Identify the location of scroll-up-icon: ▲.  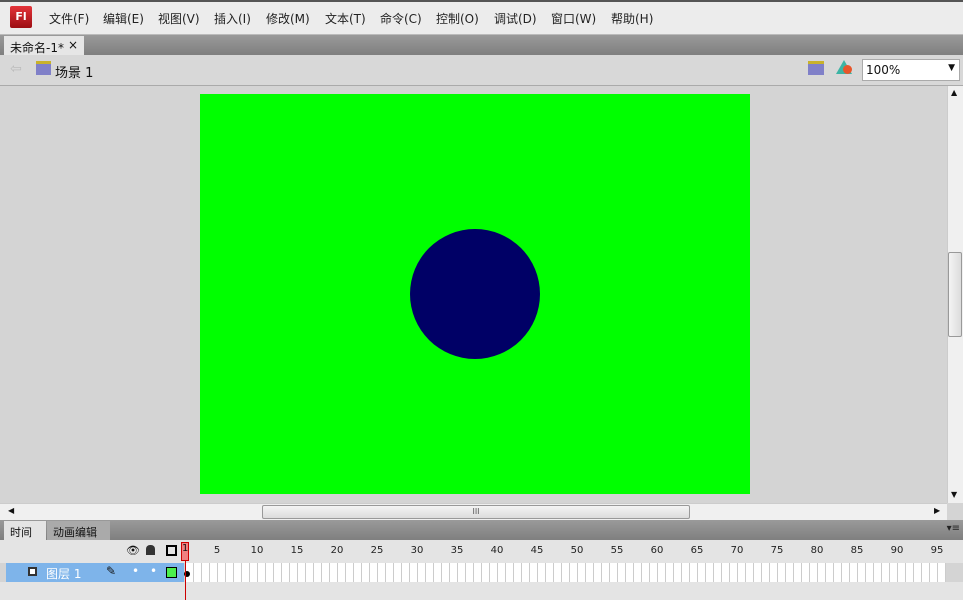
(954, 92).